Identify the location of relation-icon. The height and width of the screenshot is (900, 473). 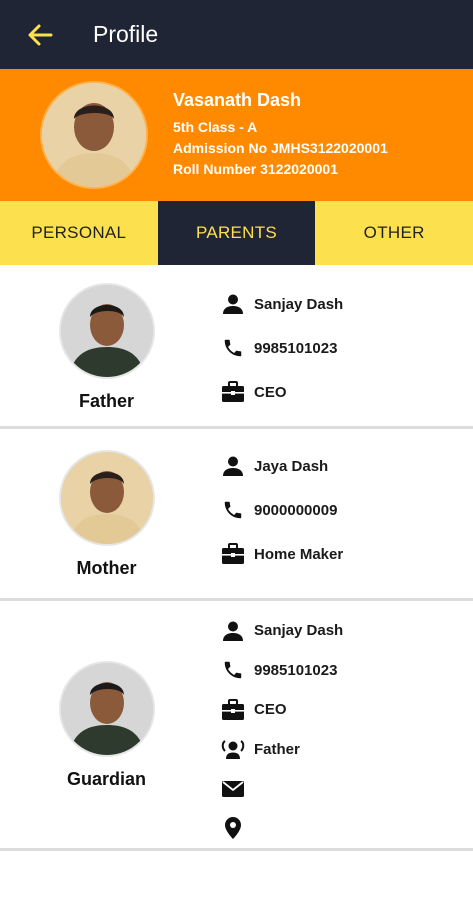
(233, 749).